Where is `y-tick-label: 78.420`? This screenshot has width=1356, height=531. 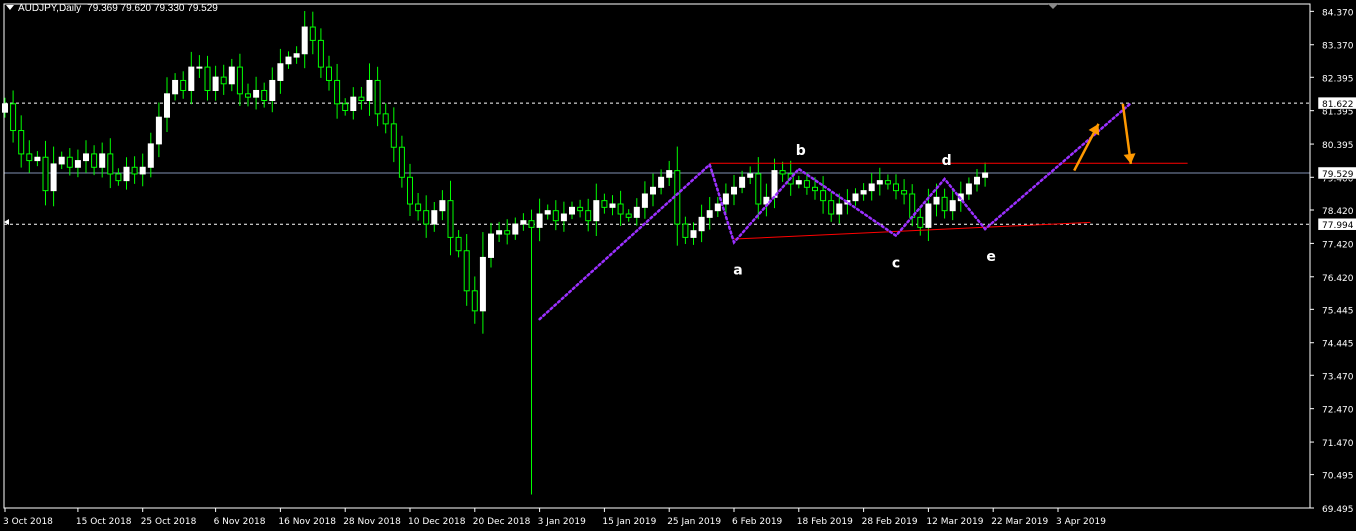 y-tick-label: 78.420 is located at coordinates (1338, 212).